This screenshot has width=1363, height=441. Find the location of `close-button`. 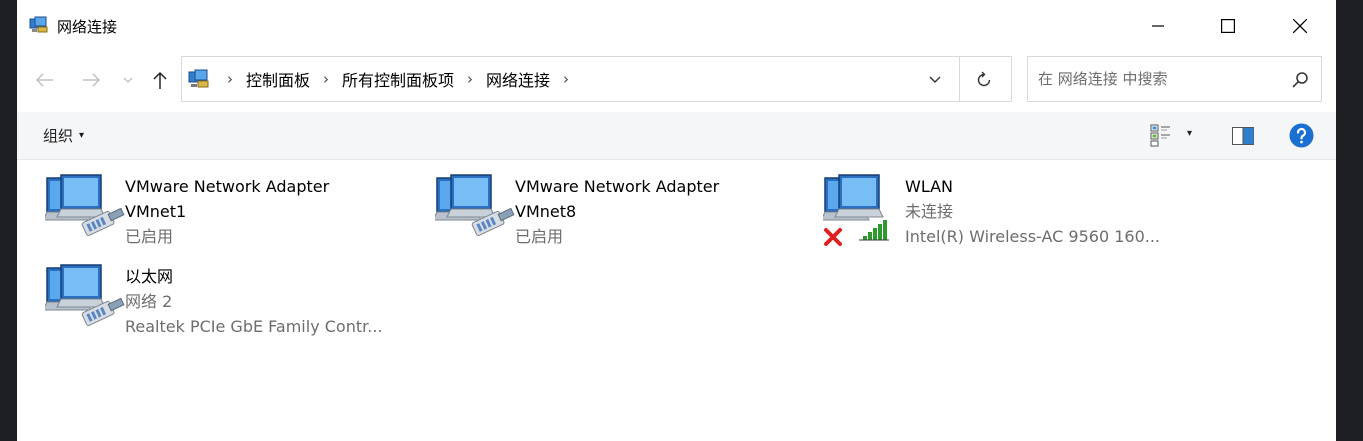

close-button is located at coordinates (1300, 26).